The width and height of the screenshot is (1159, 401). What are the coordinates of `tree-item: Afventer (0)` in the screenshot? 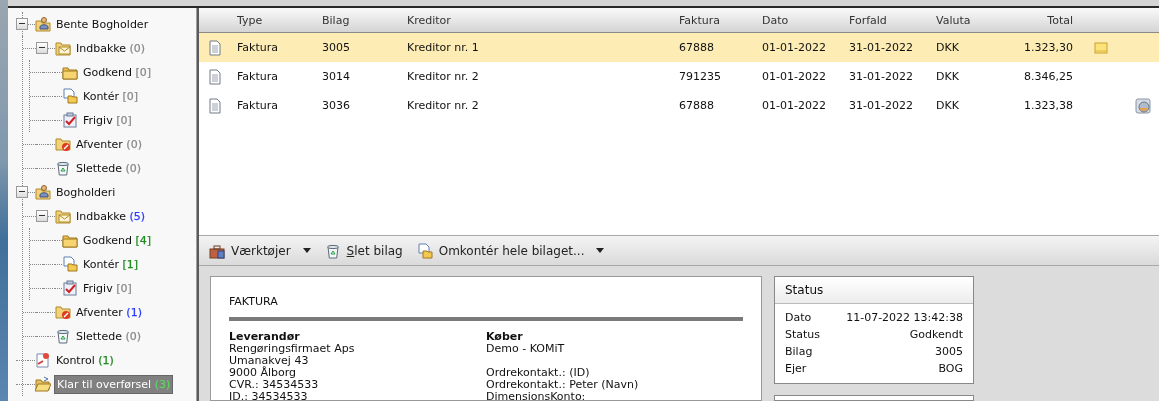 It's located at (109, 144).